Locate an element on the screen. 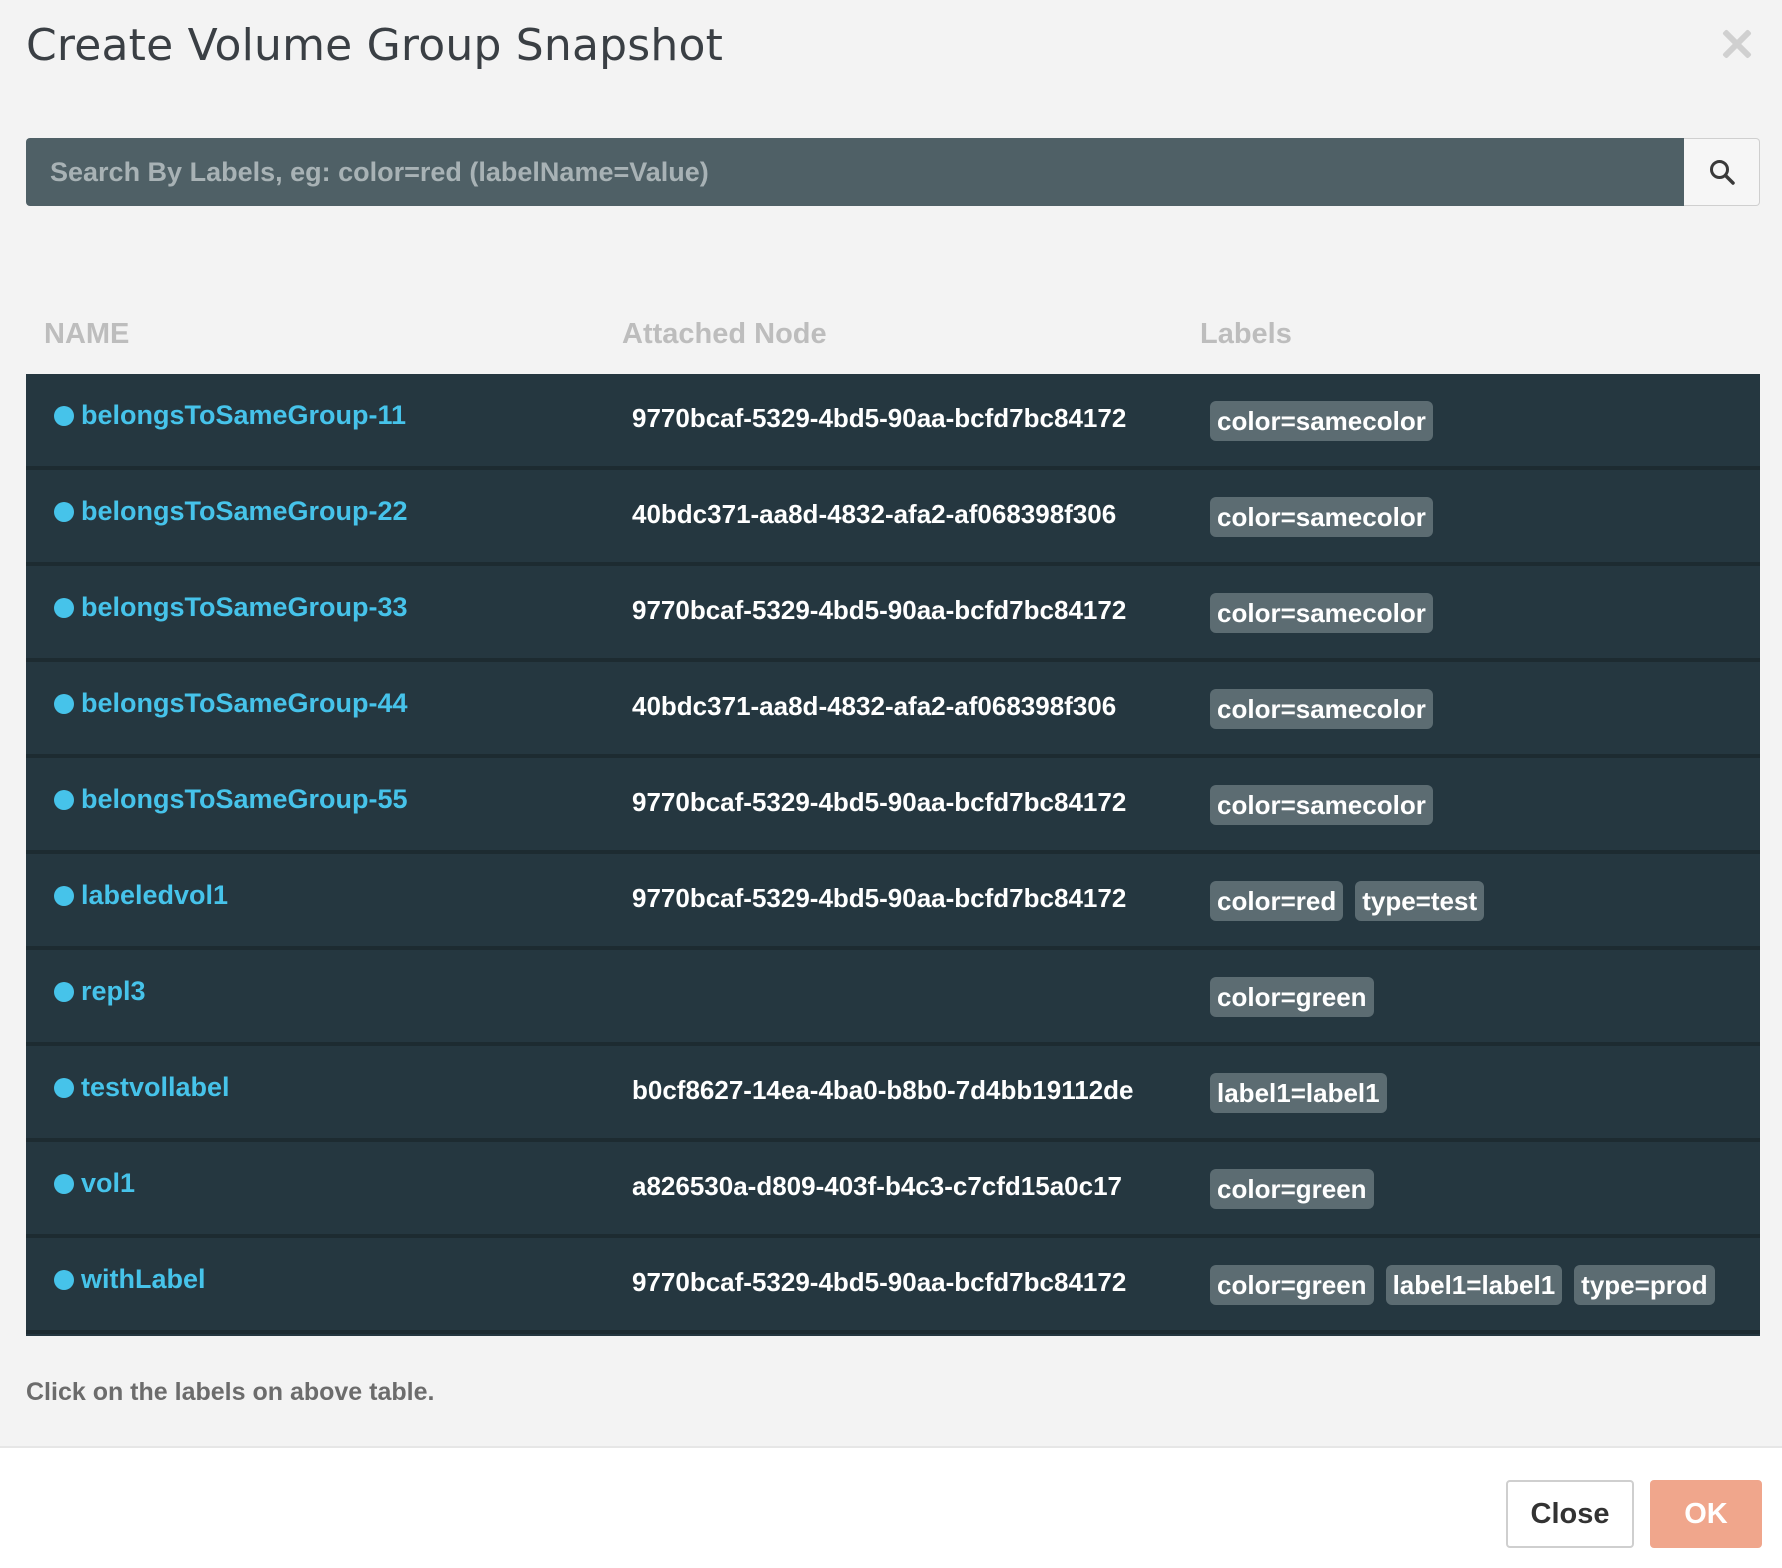 The width and height of the screenshot is (1782, 1568). column-header-labels: Labels is located at coordinates (1246, 334).